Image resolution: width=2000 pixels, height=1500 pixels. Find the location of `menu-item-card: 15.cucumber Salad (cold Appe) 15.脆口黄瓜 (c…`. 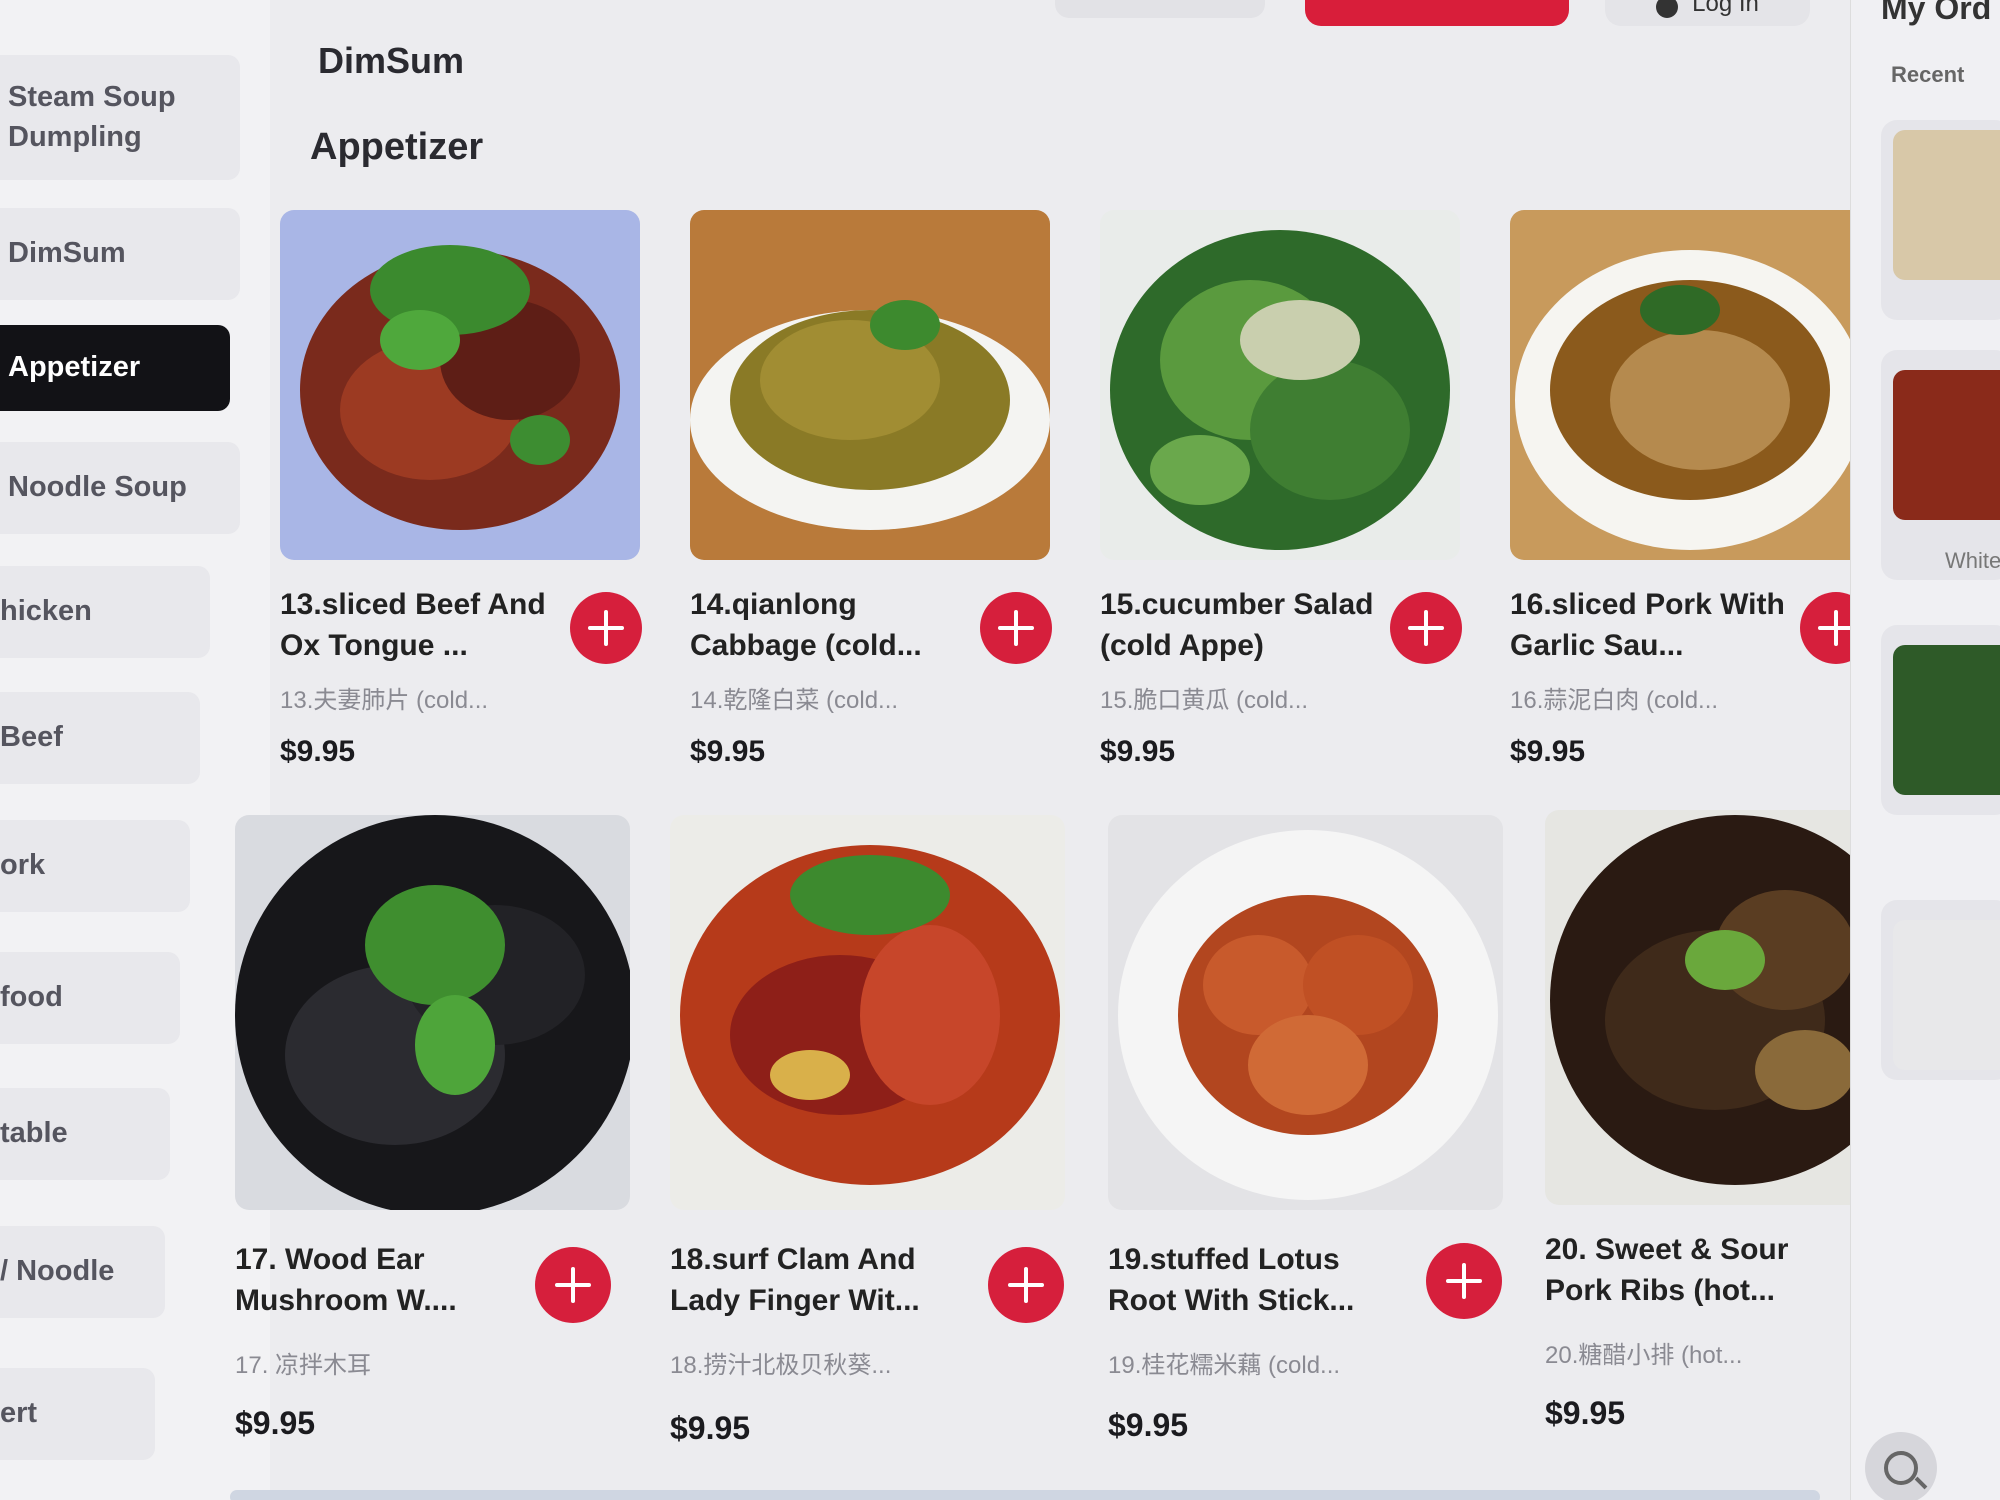

menu-item-card: 15.cucumber Salad (cold Appe) 15.脆口黄瓜 (c… is located at coordinates (1281, 490).